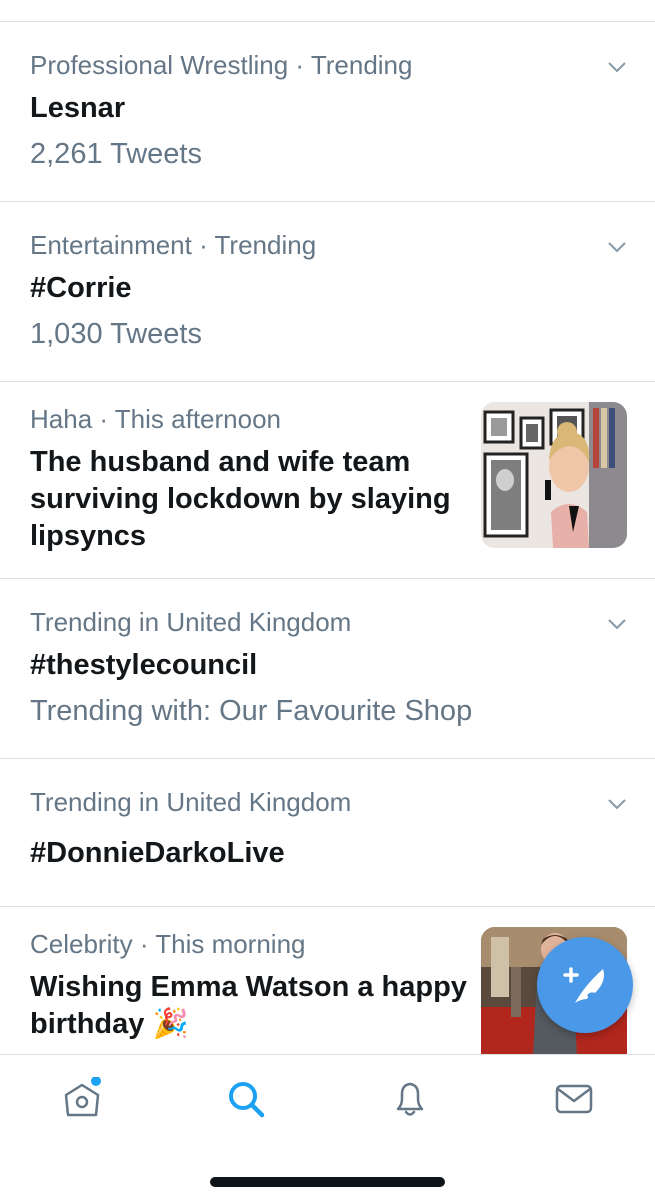  Describe the element at coordinates (116, 154) in the screenshot. I see `trend-tweet-count: 2,261 Tweets` at that location.